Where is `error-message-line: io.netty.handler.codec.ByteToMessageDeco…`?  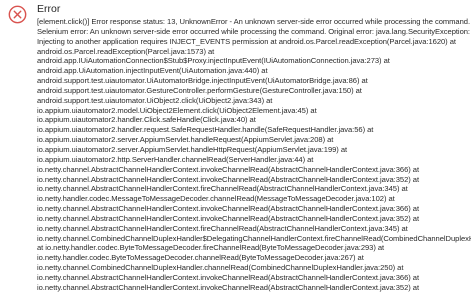
error-message-line: io.netty.handler.codec.ByteToMessageDeco… is located at coordinates (200, 258).